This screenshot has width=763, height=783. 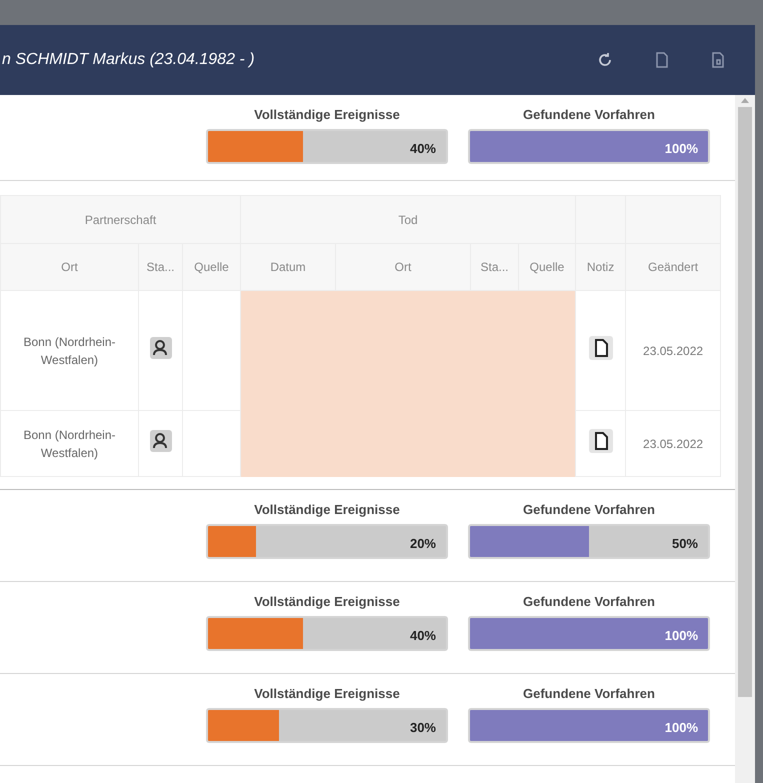 I want to click on column-header: Datum, so click(x=288, y=267).